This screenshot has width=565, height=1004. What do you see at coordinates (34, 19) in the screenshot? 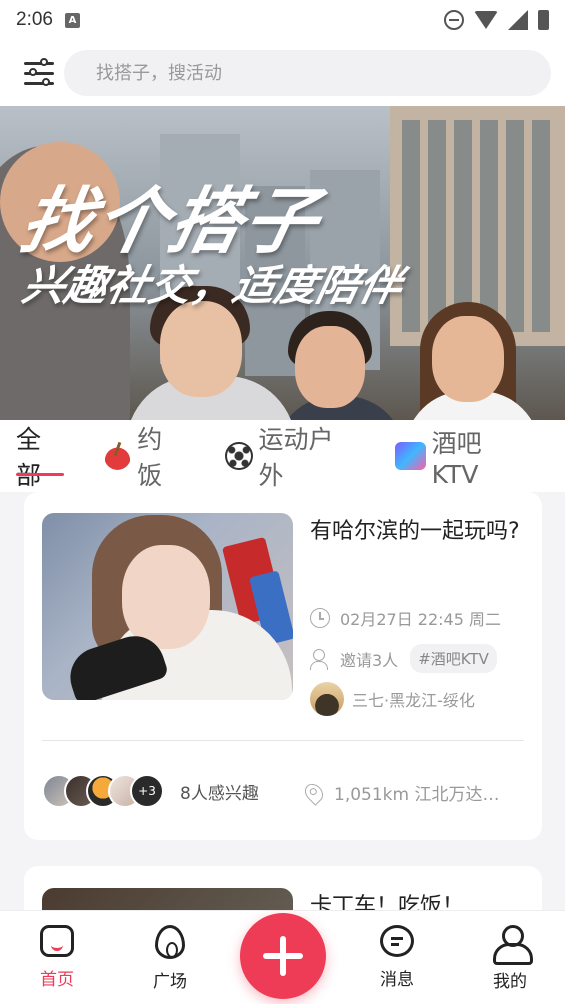
I see `status-time: 2:06` at bounding box center [34, 19].